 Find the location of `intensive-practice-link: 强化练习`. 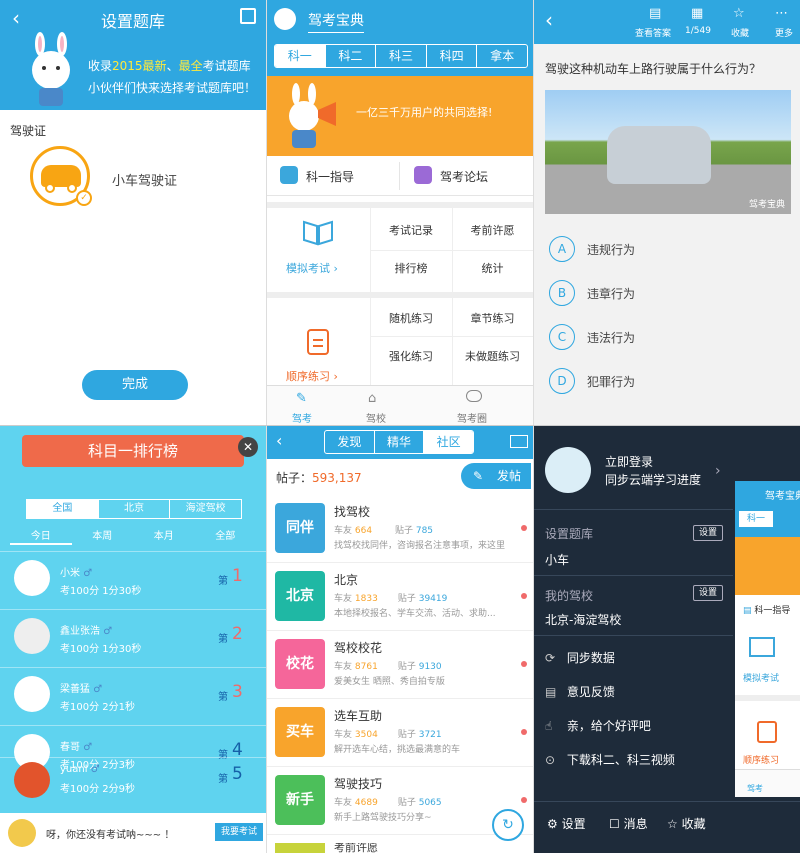

intensive-practice-link: 强化练习 is located at coordinates (411, 356).